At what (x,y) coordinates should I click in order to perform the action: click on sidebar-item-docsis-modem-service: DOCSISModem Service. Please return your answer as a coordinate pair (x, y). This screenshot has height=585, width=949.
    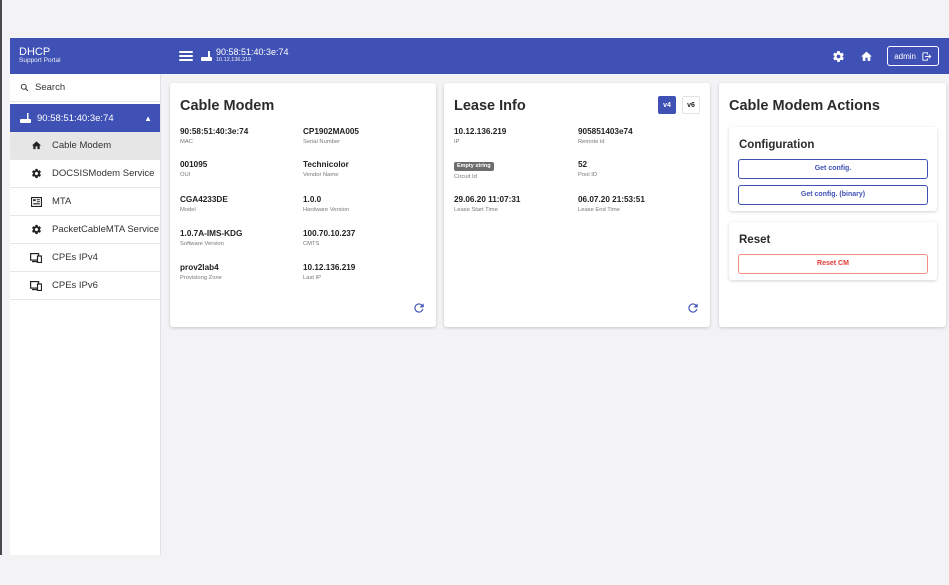
    Looking at the image, I should click on (85, 174).